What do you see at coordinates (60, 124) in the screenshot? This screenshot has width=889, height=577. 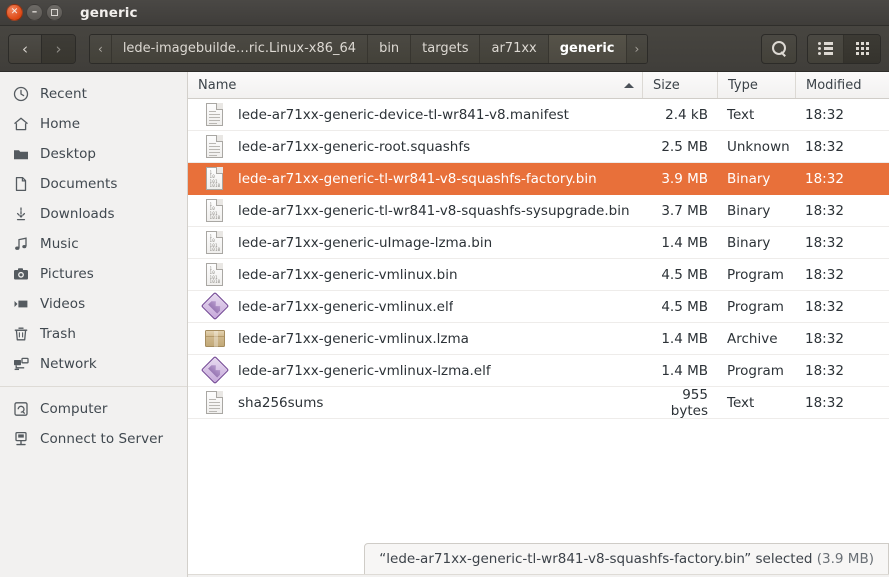 I see `sidebar-item-label: Home` at bounding box center [60, 124].